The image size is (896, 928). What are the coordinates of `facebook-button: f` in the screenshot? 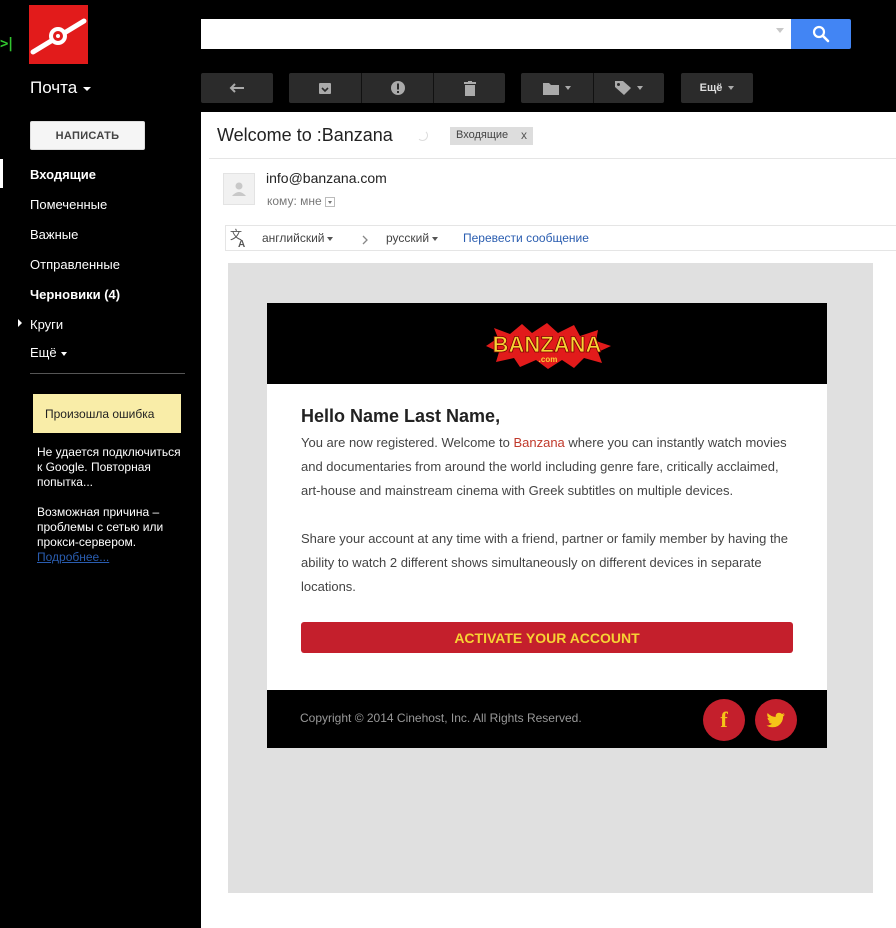 It's located at (724, 720).